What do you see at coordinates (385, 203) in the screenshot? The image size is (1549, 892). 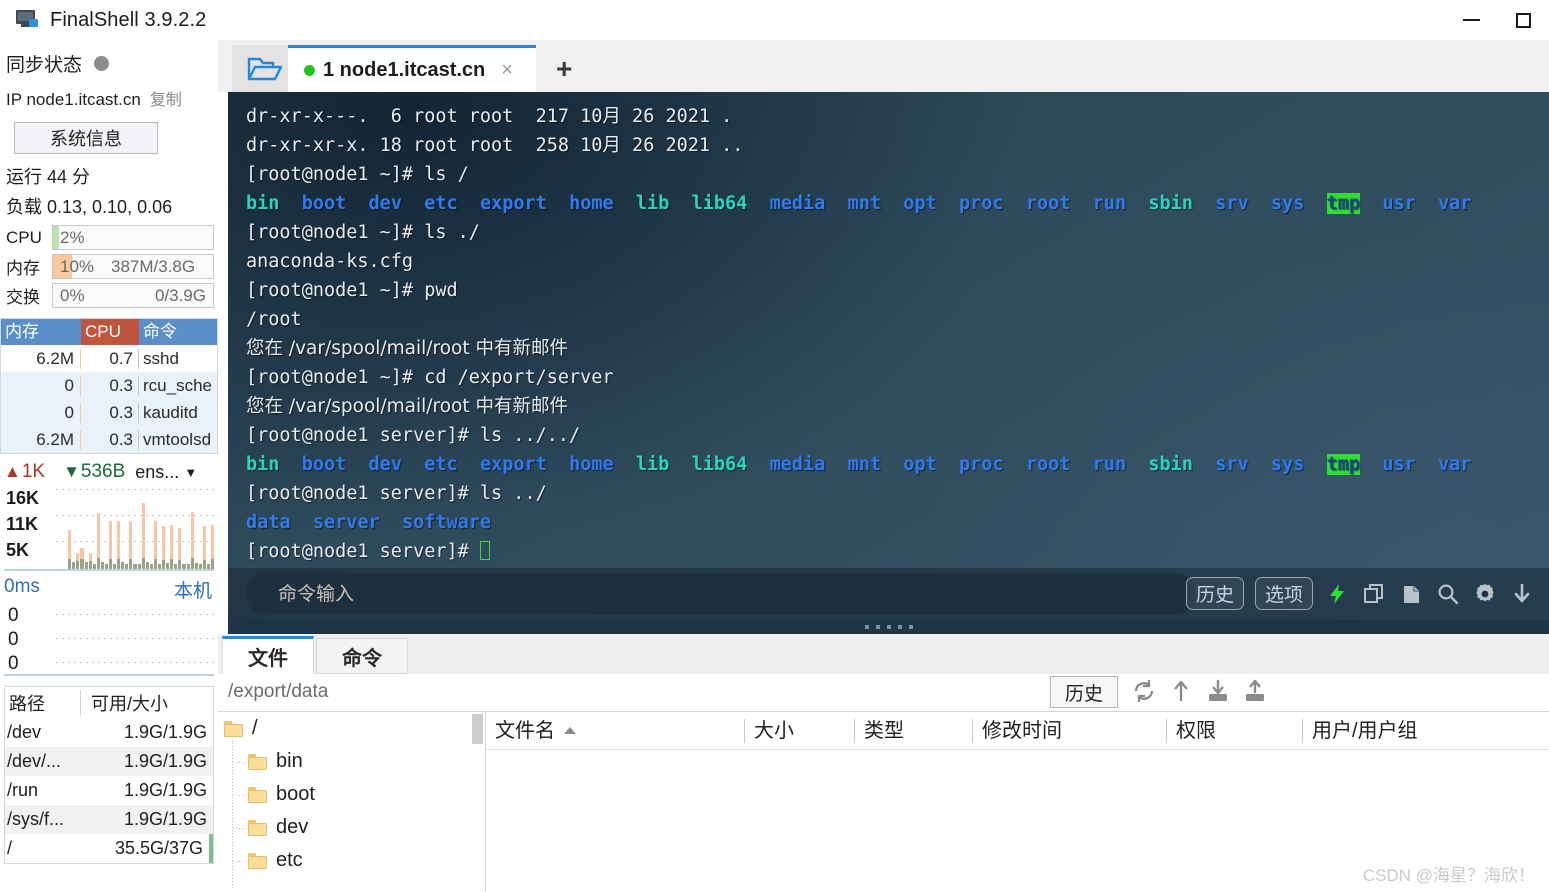 I see `ls-entry: dev` at bounding box center [385, 203].